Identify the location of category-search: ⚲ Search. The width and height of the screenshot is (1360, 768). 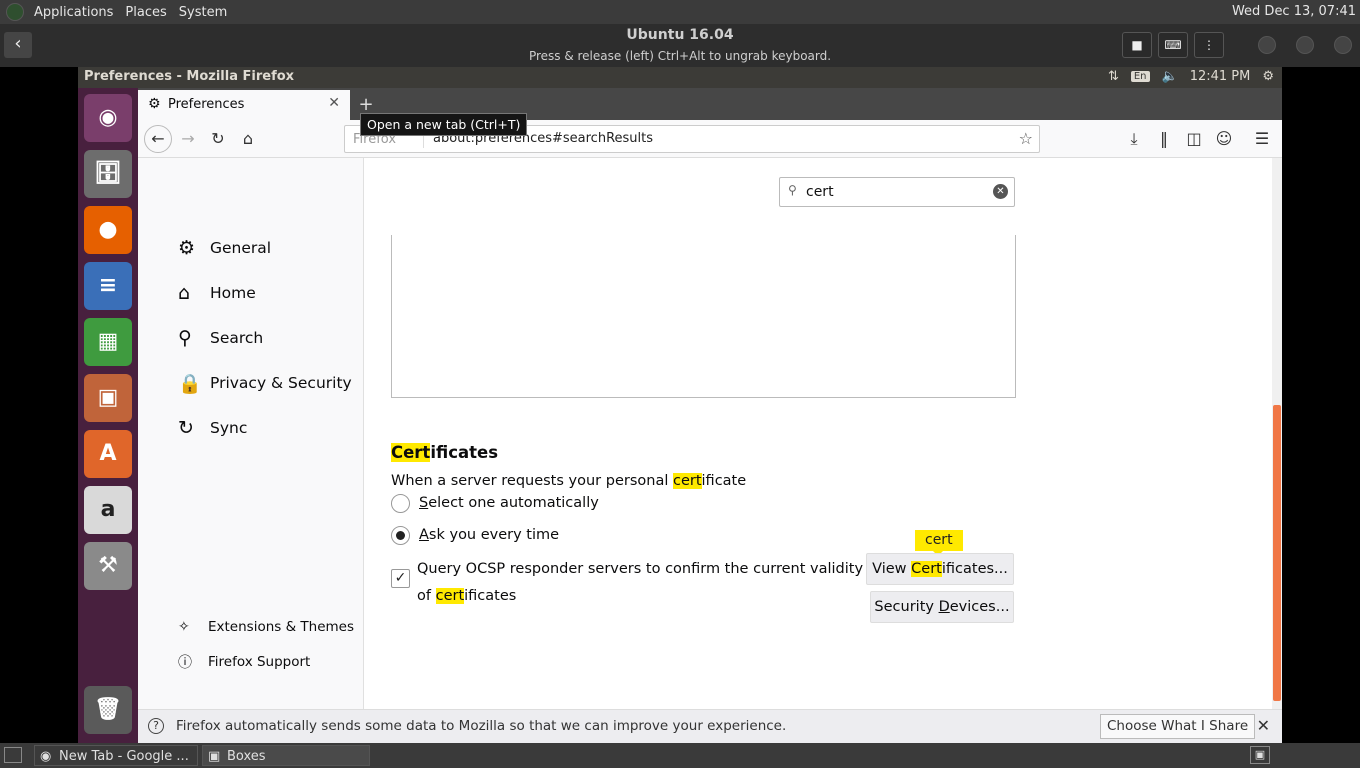
(220, 338).